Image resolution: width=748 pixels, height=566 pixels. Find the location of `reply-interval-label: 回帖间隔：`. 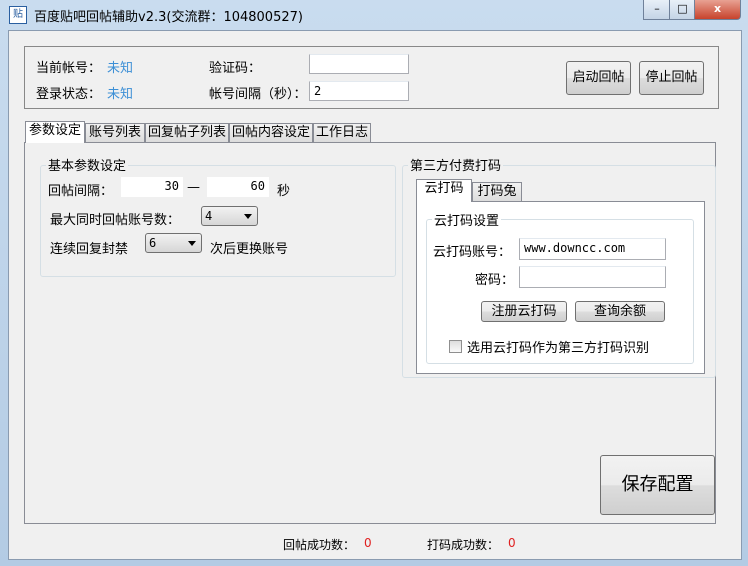

reply-interval-label: 回帖间隔： is located at coordinates (81, 191).